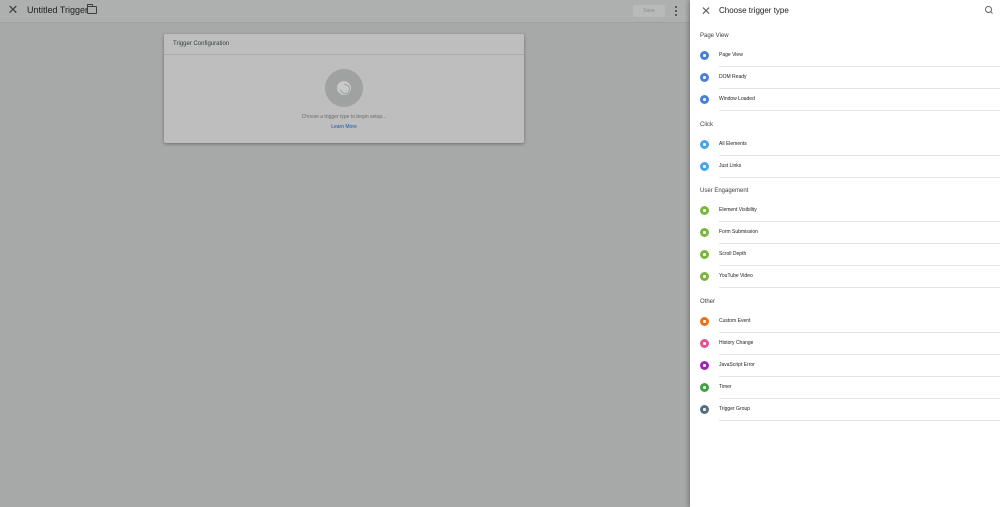 The image size is (1000, 507). What do you see at coordinates (850, 388) in the screenshot?
I see `trigger-type-timer: Timer` at bounding box center [850, 388].